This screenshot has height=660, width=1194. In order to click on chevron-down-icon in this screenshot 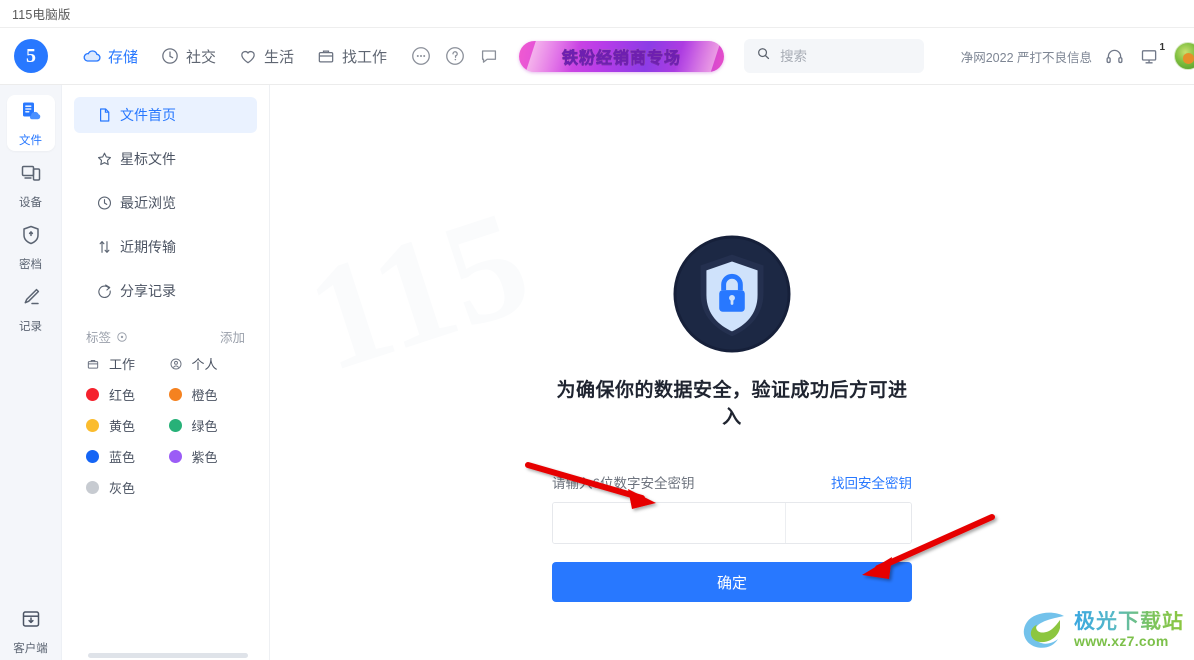, I will do `click(122, 337)`.